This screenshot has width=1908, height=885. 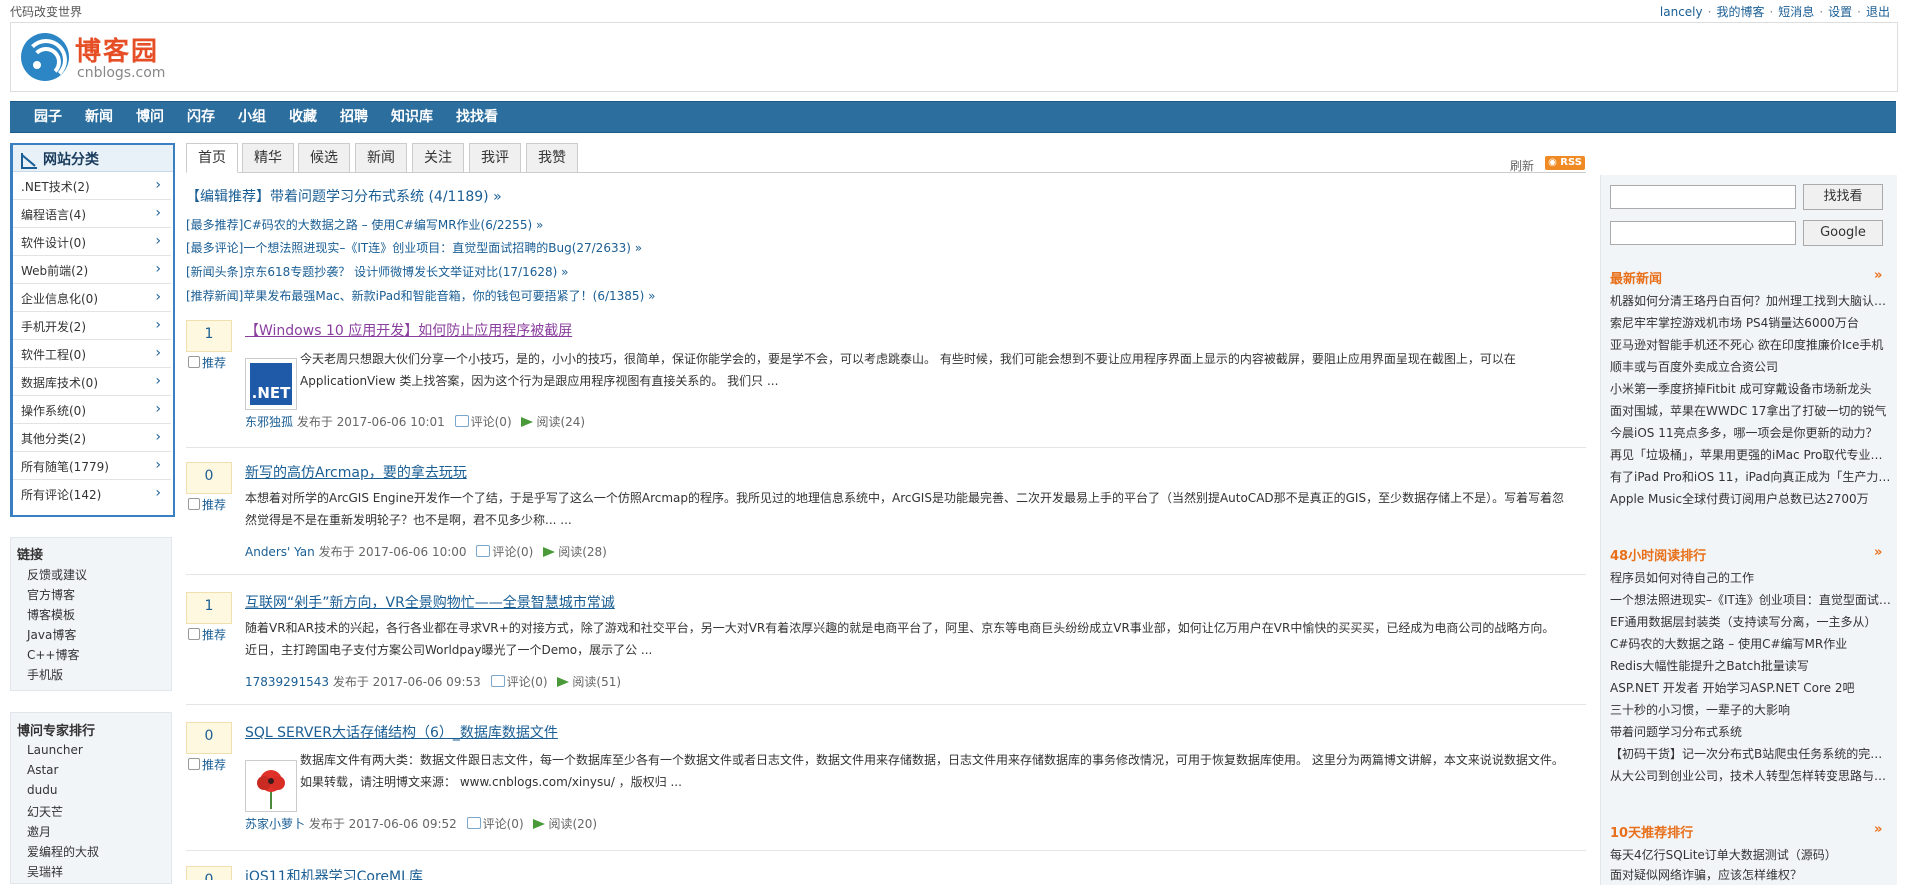 What do you see at coordinates (45, 871) in the screenshot?
I see `expert-item: 吴瑞祥` at bounding box center [45, 871].